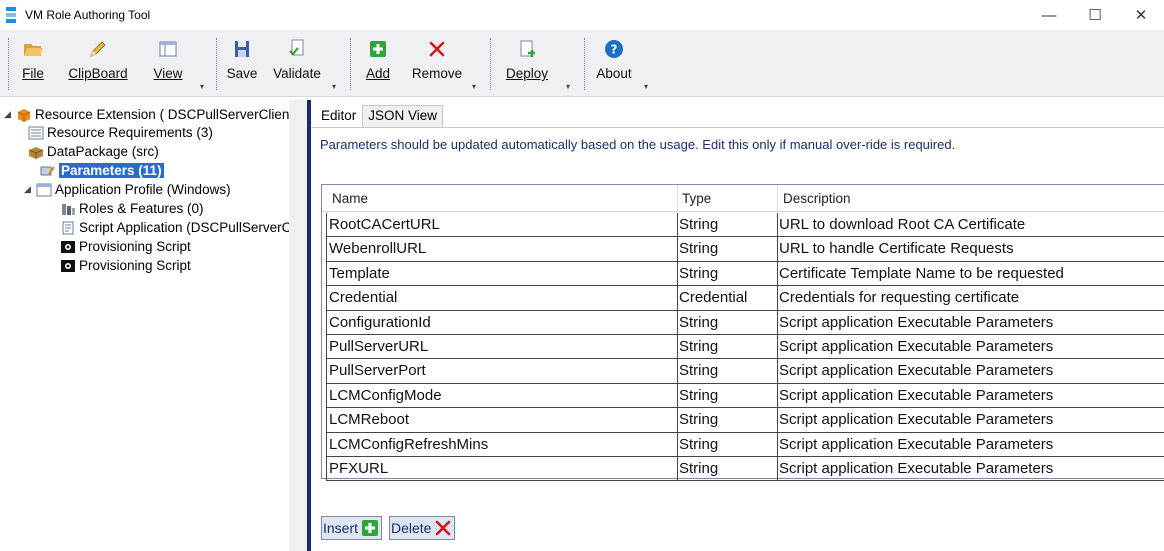  What do you see at coordinates (132, 208) in the screenshot?
I see `tree-item-roles-features: Roles & Features (0)` at bounding box center [132, 208].